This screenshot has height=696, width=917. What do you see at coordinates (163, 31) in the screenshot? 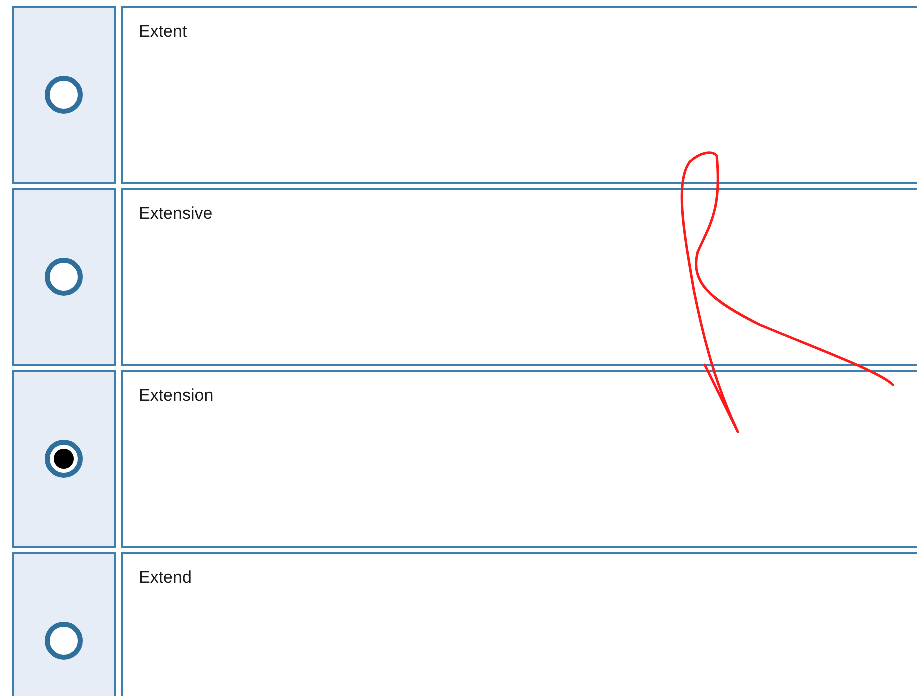
I see `option-label: Extent` at bounding box center [163, 31].